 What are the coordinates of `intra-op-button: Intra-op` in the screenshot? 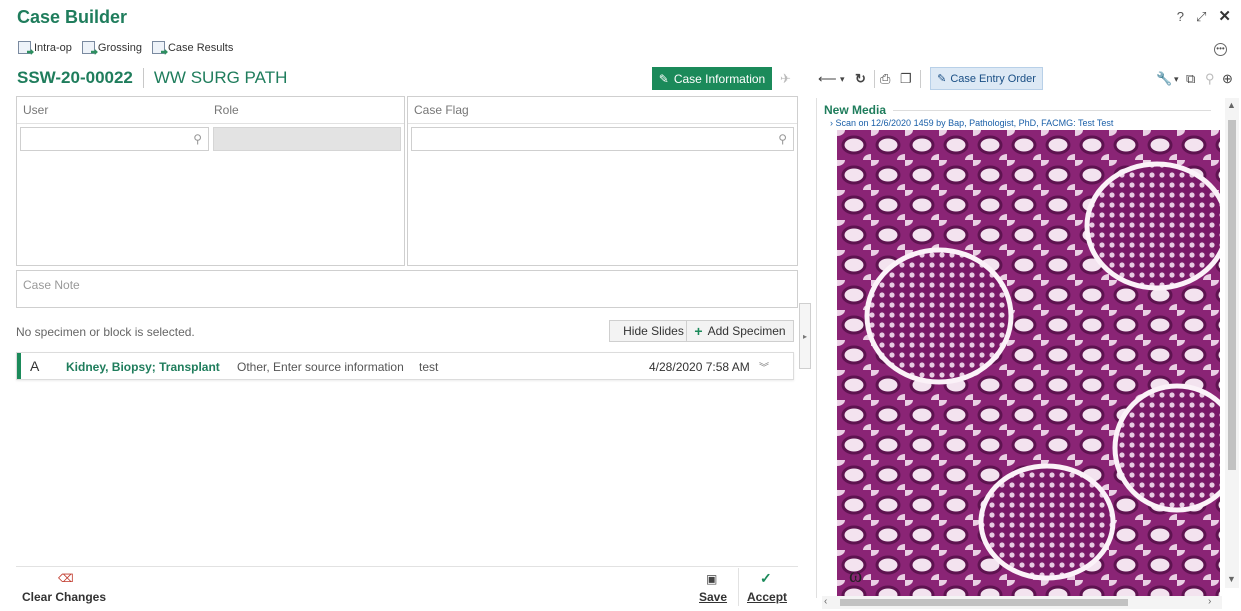 It's located at (45, 47).